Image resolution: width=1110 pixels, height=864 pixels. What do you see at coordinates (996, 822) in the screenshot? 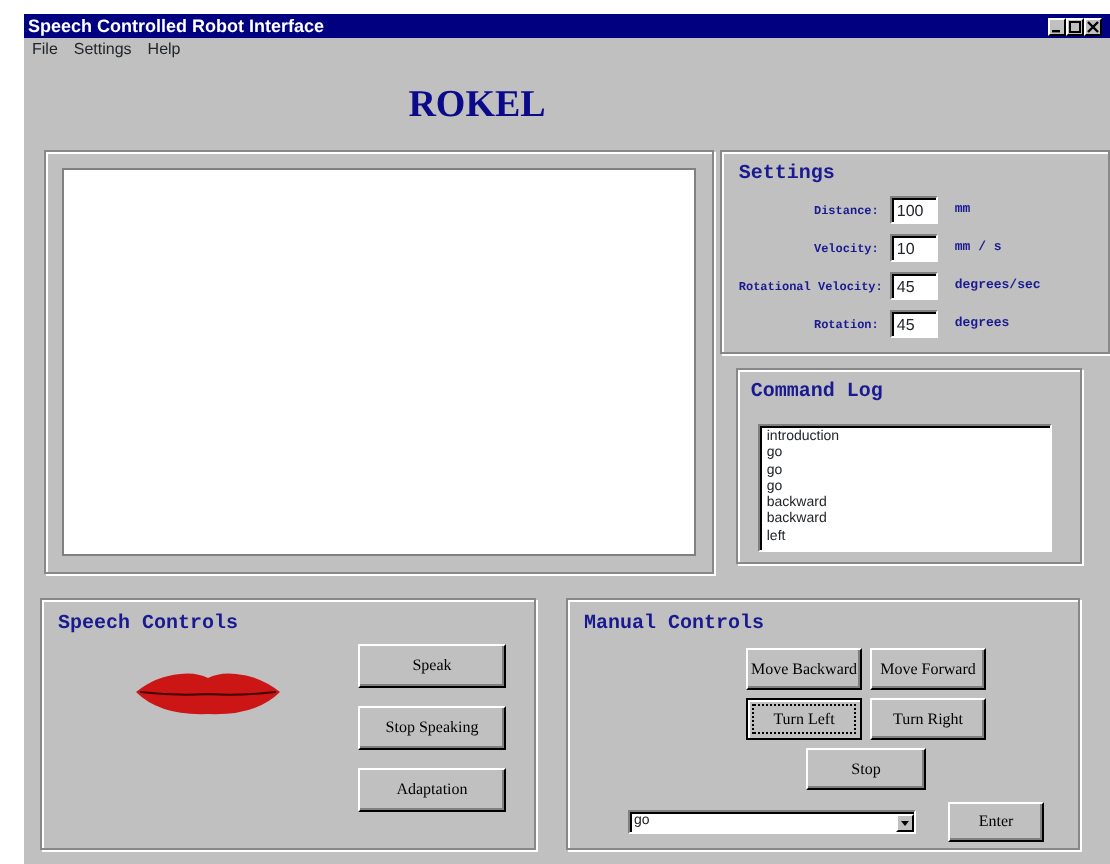
I see `enter-button: Enter` at bounding box center [996, 822].